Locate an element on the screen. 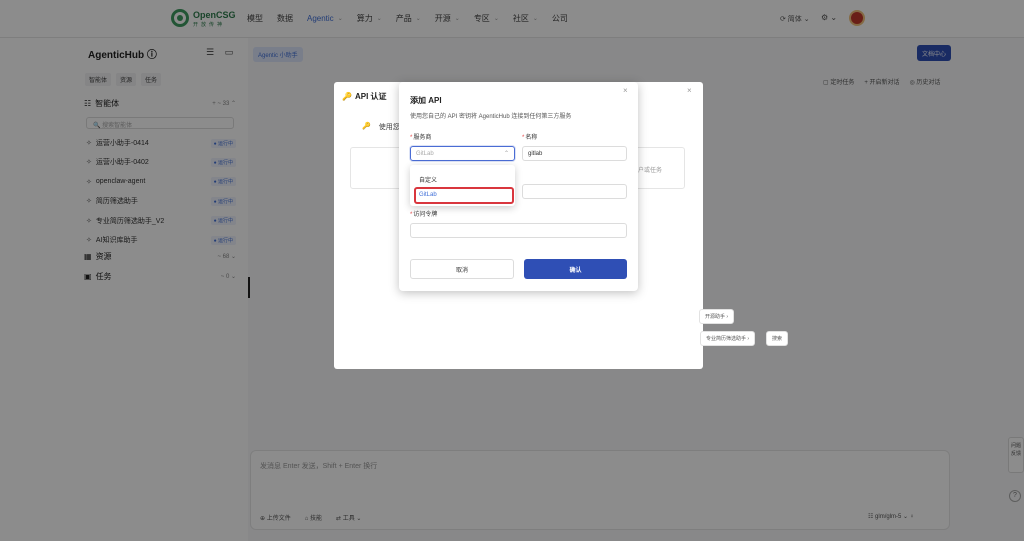  provider-select-placeholder: GitLab is located at coordinates (425, 153).